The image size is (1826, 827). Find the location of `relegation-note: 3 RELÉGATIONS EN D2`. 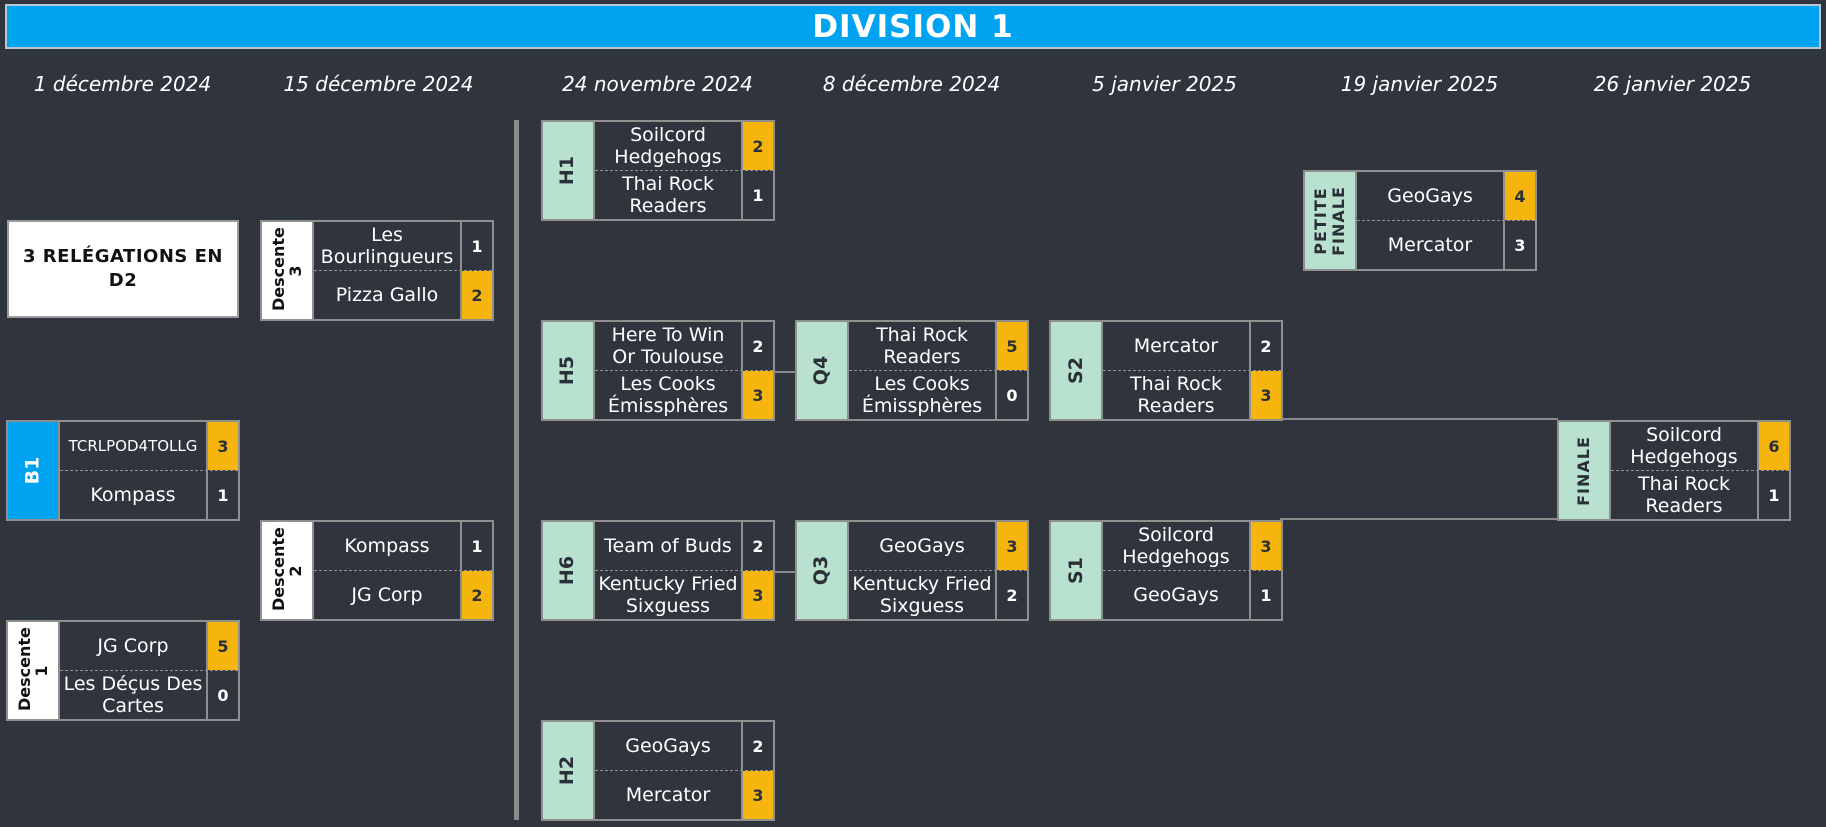

relegation-note: 3 RELÉGATIONS EN D2 is located at coordinates (123, 269).